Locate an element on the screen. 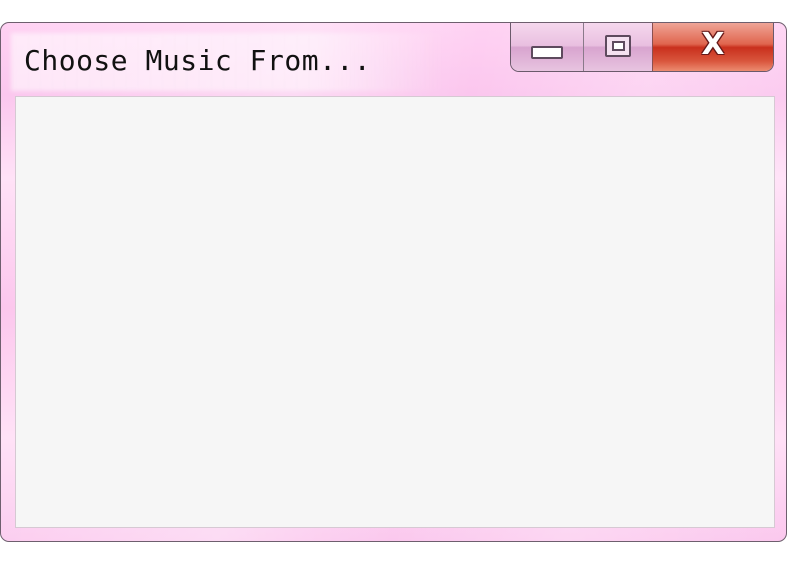 This screenshot has width=790, height=569. minimize-button is located at coordinates (547, 47).